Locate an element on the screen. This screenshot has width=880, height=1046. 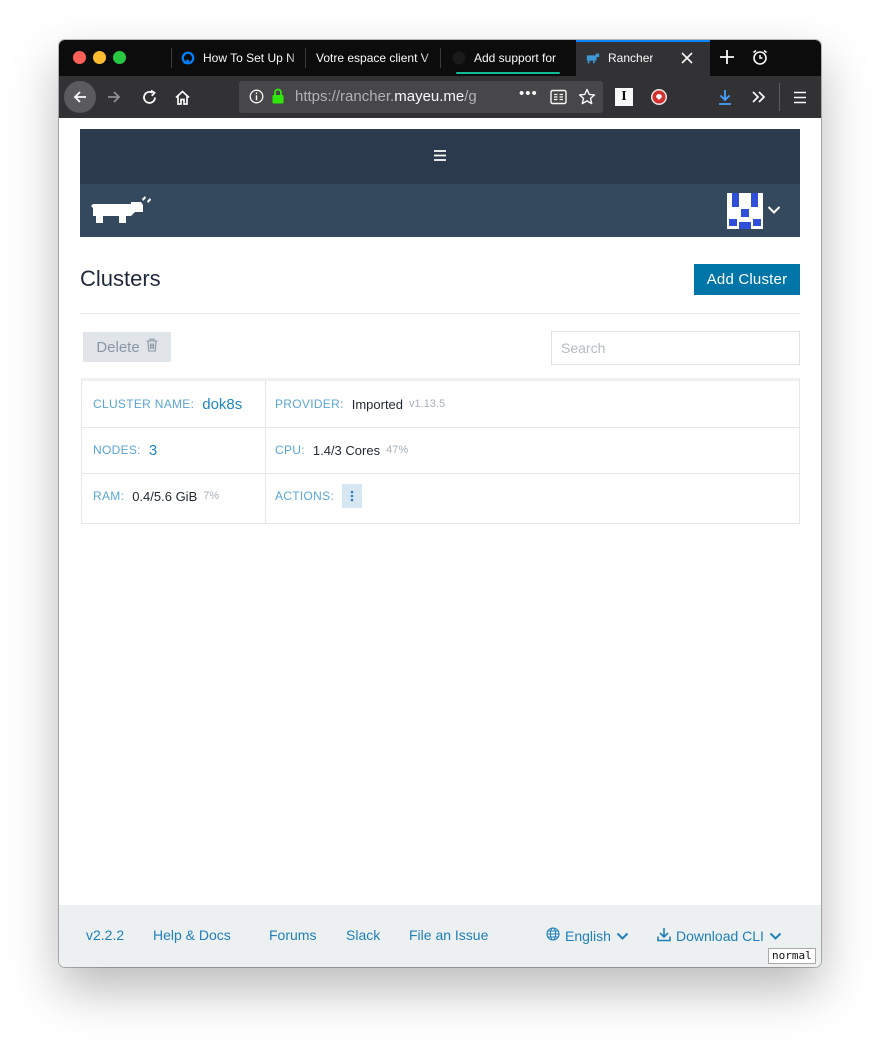
overflow-chevron-icon is located at coordinates (759, 97).